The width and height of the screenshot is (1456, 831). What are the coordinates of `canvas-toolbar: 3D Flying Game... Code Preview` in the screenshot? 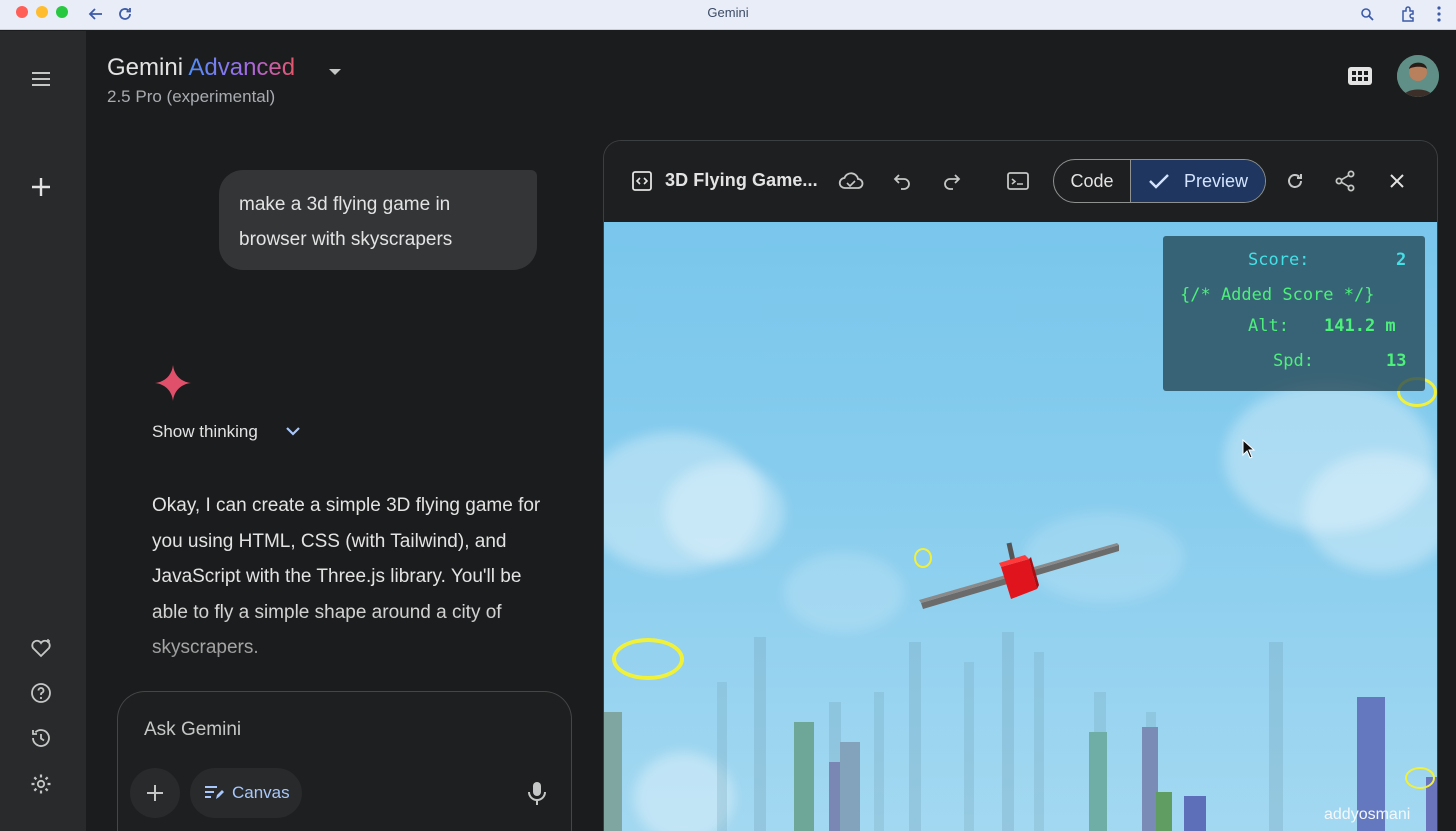 It's located at (1020, 181).